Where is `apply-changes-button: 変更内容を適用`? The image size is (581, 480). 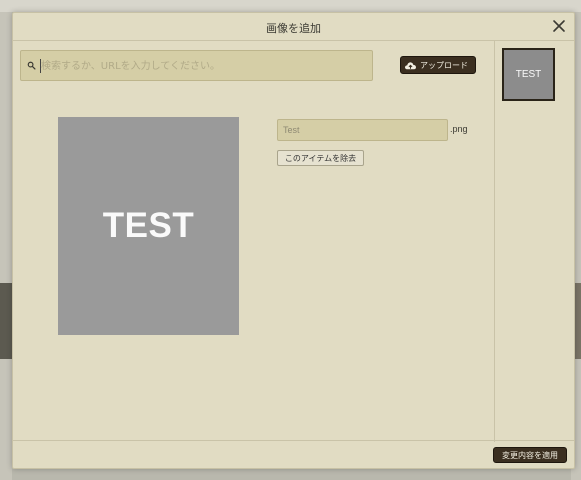 apply-changes-button: 変更内容を適用 is located at coordinates (530, 455).